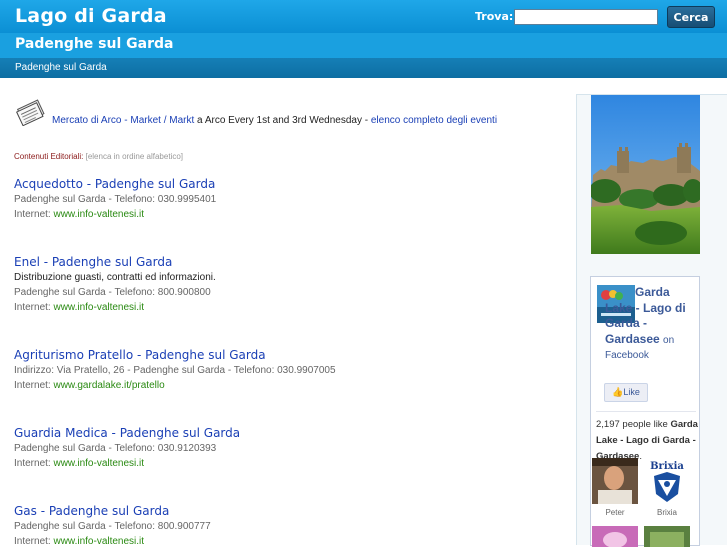 This screenshot has width=727, height=548. What do you see at coordinates (61, 67) in the screenshot?
I see `breadcrumb: Padenghe sul Garda` at bounding box center [61, 67].